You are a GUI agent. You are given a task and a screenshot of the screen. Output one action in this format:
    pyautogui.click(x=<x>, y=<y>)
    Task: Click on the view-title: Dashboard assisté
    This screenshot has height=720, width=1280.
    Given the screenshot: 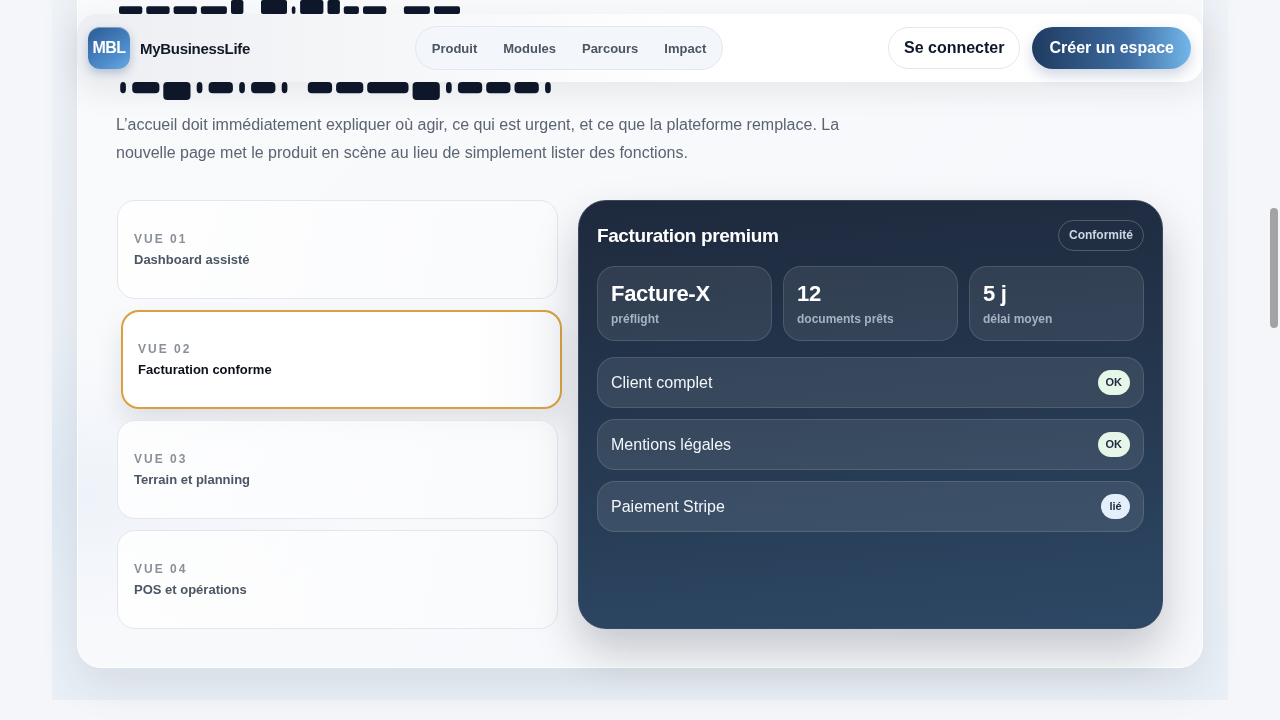 What is the action you would take?
    pyautogui.click(x=192, y=259)
    